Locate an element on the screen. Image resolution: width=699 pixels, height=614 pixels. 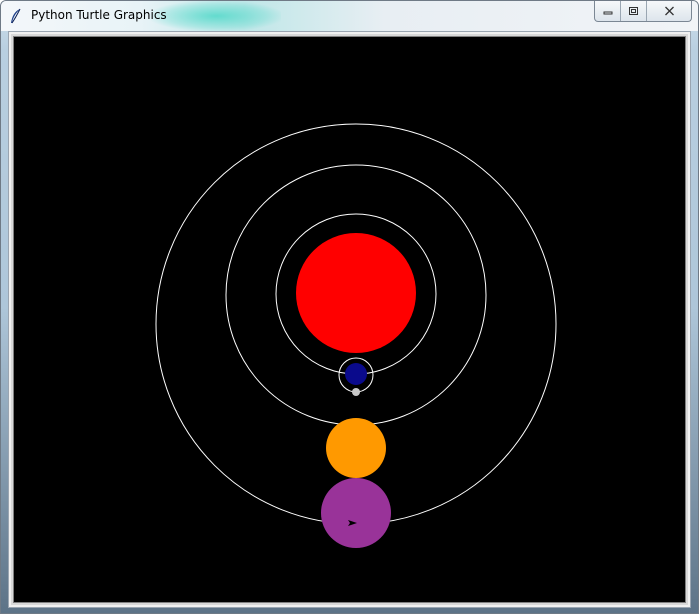
minimize-icon is located at coordinates (607, 13).